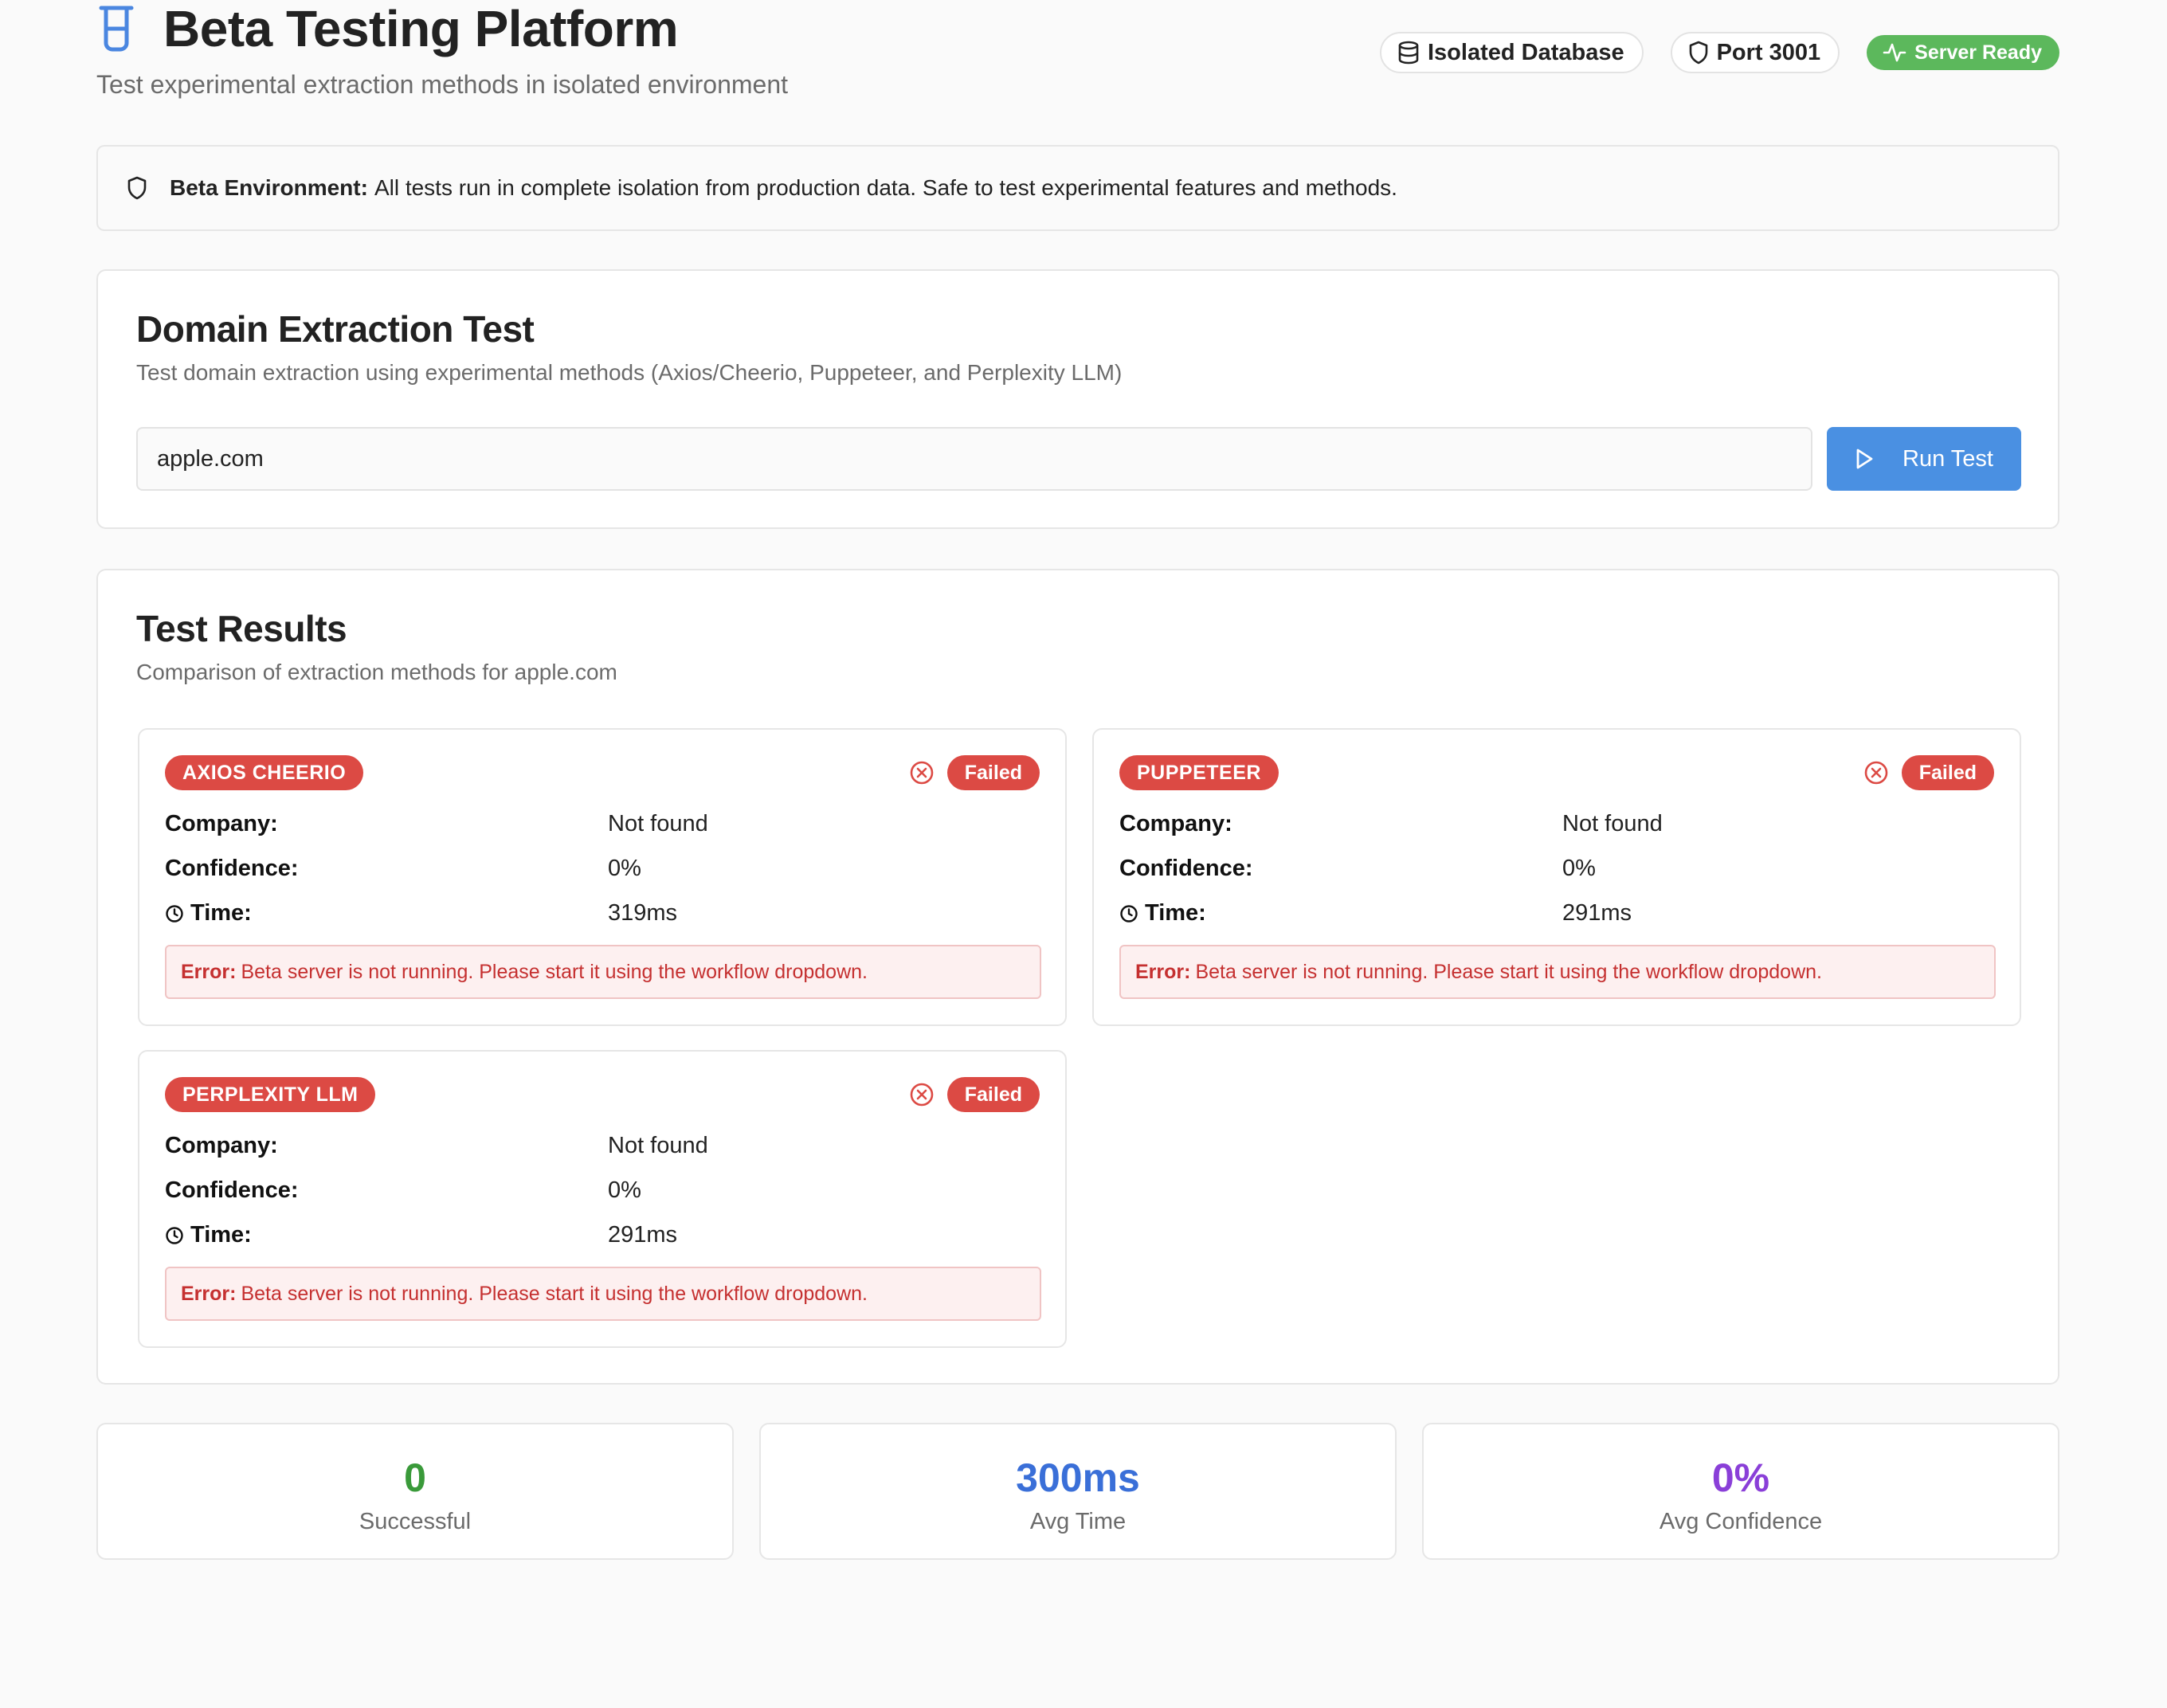 The width and height of the screenshot is (2167, 1708). What do you see at coordinates (415, 1478) in the screenshot?
I see `stat-value: 0` at bounding box center [415, 1478].